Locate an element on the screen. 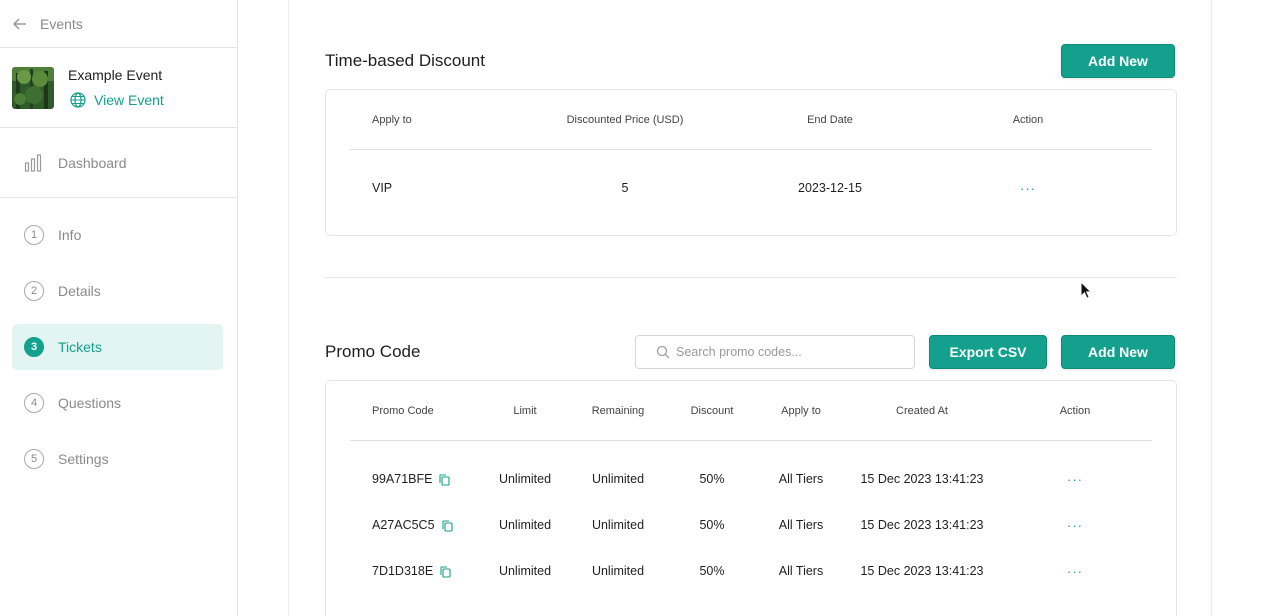 The height and width of the screenshot is (616, 1262). view-event-link: View Event is located at coordinates (116, 100).